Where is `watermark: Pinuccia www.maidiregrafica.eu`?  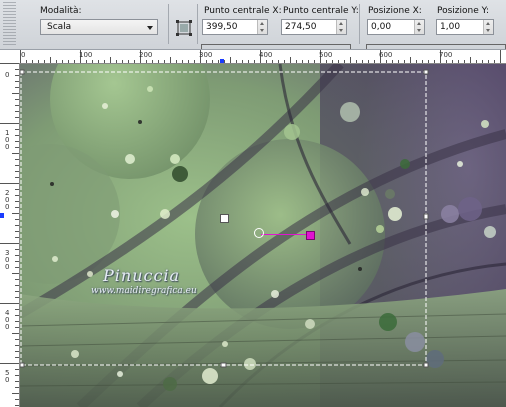
watermark: Pinuccia www.maidiregrafica.eu is located at coordinates (144, 281).